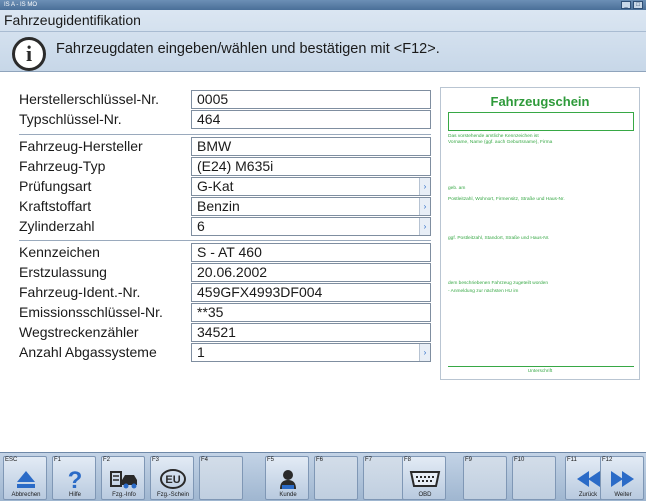 The image size is (646, 501). What do you see at coordinates (62, 166) in the screenshot?
I see `field-label: Fahrzeug-Typ` at bounding box center [62, 166].